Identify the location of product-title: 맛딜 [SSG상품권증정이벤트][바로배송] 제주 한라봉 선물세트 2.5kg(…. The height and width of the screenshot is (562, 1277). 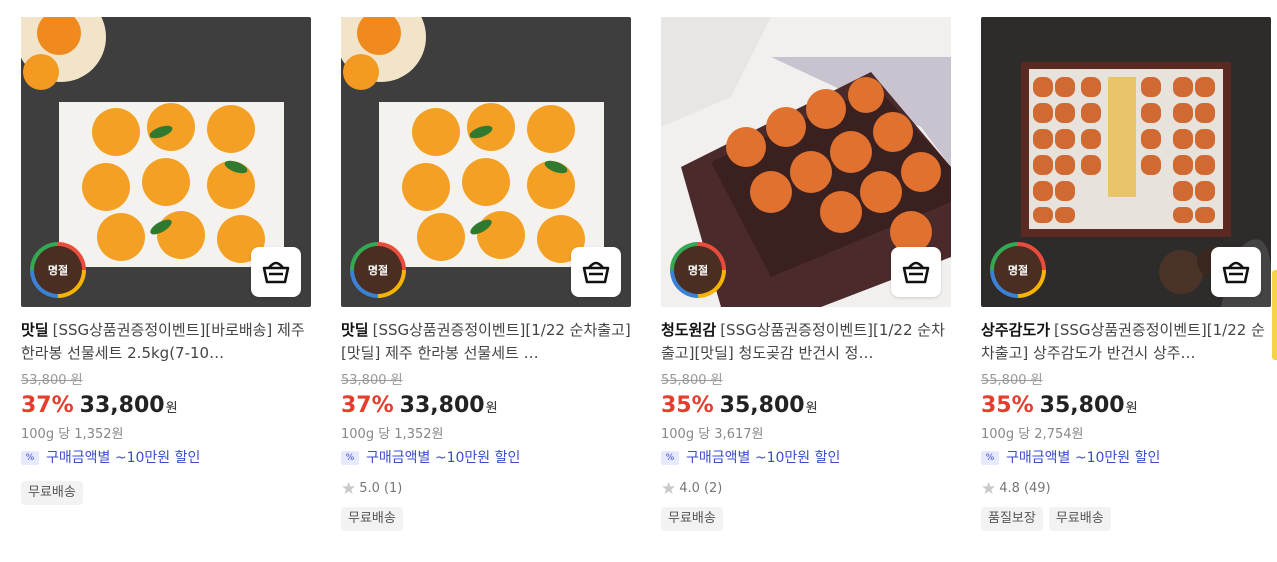
(166, 342).